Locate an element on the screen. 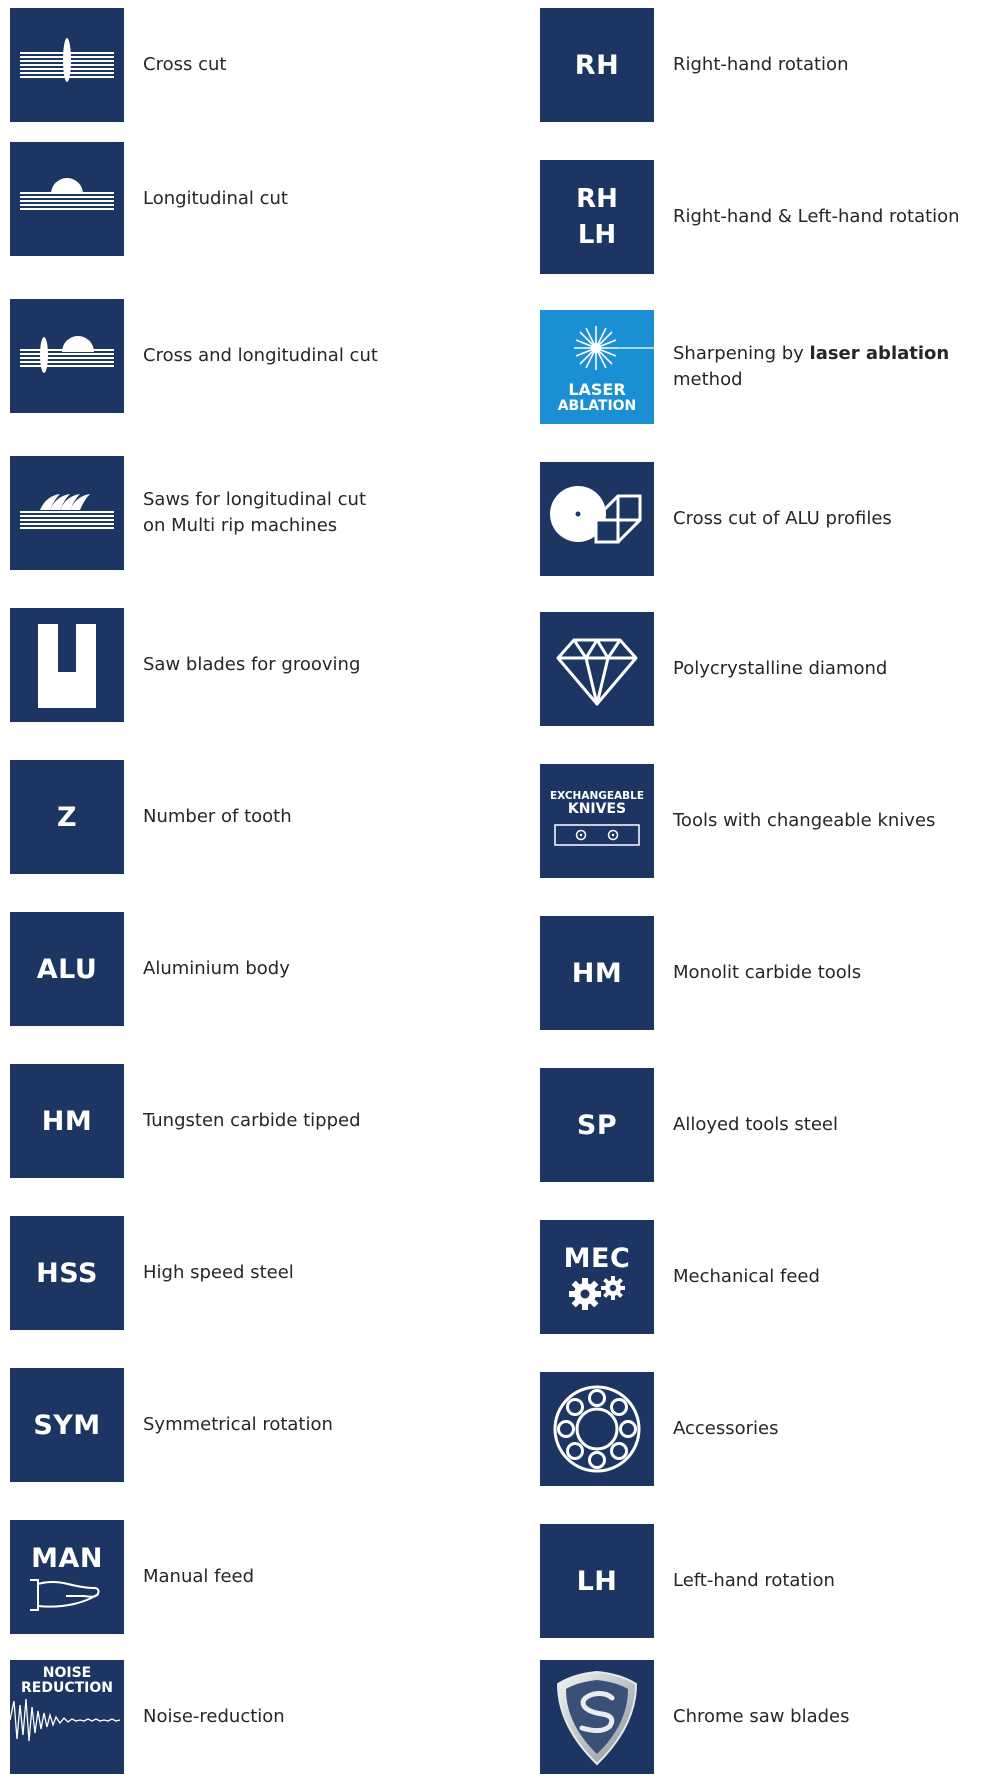 This screenshot has width=994, height=1778. knife-plate-icon is located at coordinates (597, 835).